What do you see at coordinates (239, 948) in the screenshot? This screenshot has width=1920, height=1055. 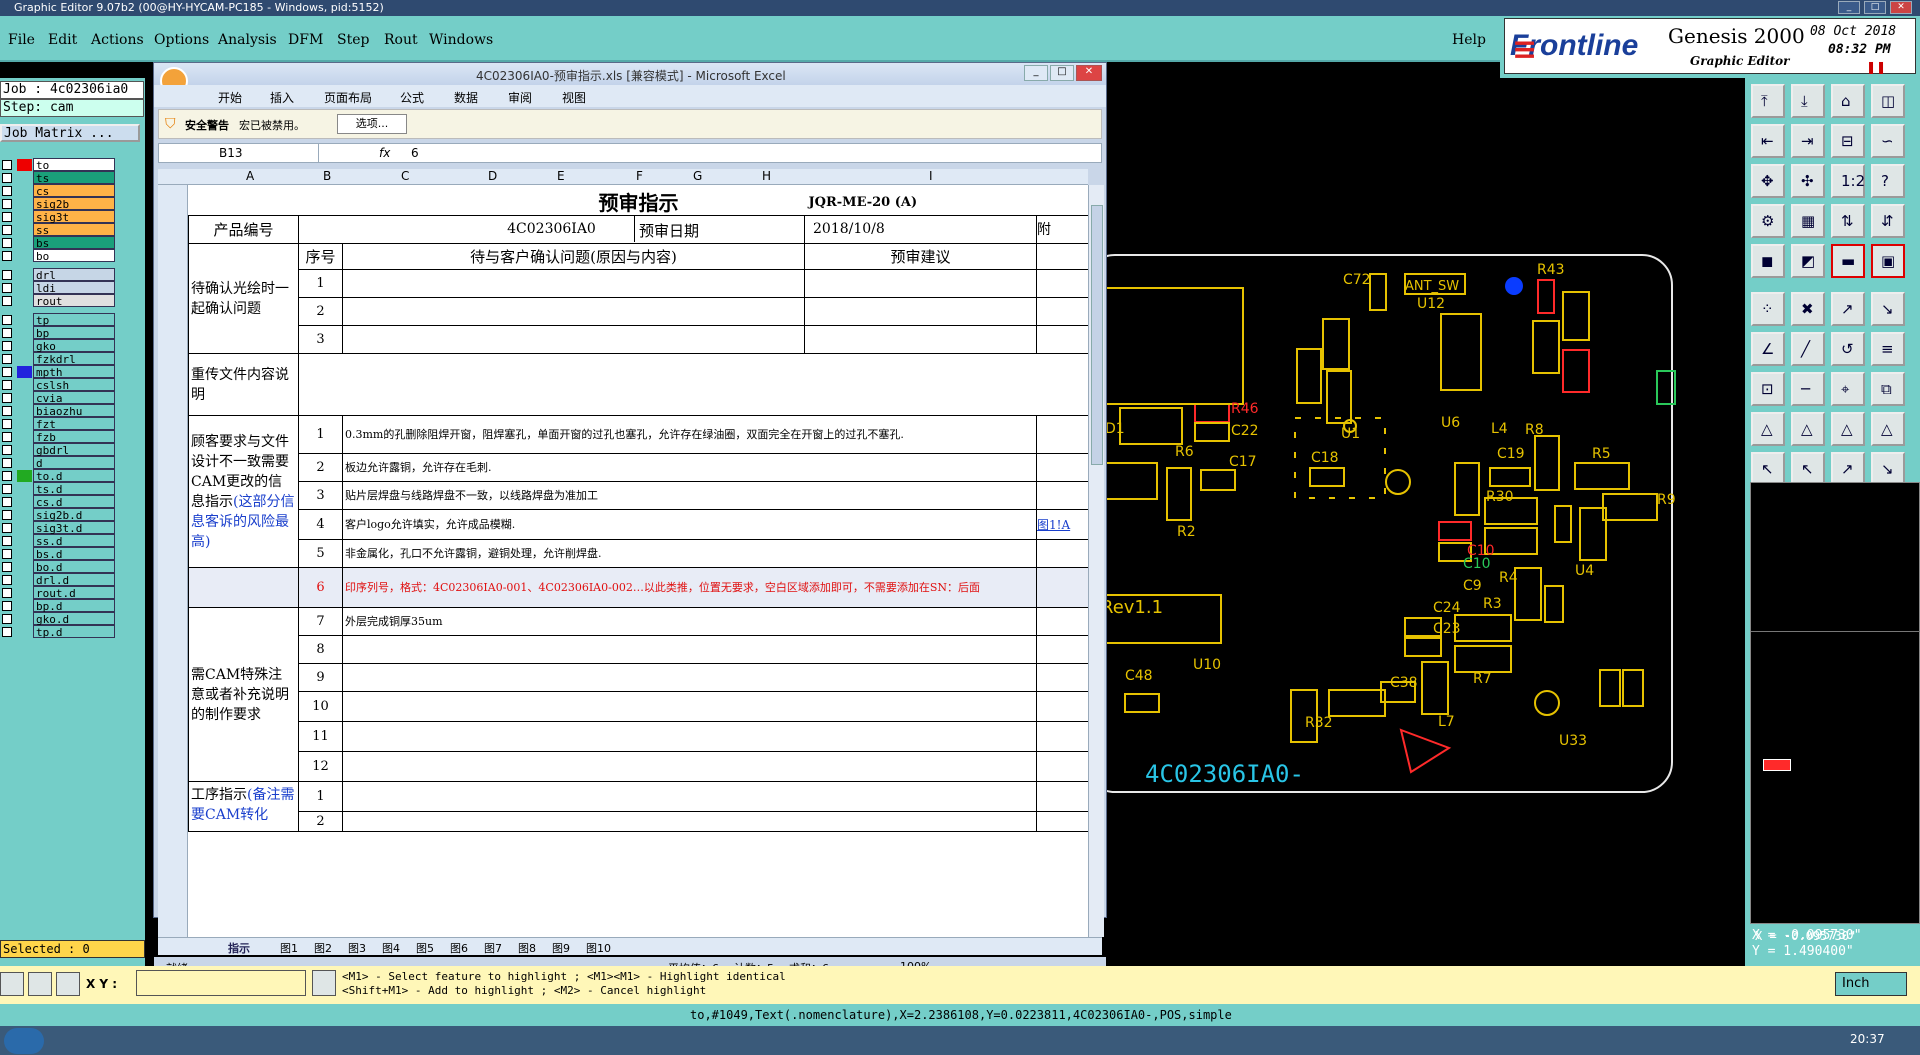 I see `sheet-tab-instructions: 指示` at bounding box center [239, 948].